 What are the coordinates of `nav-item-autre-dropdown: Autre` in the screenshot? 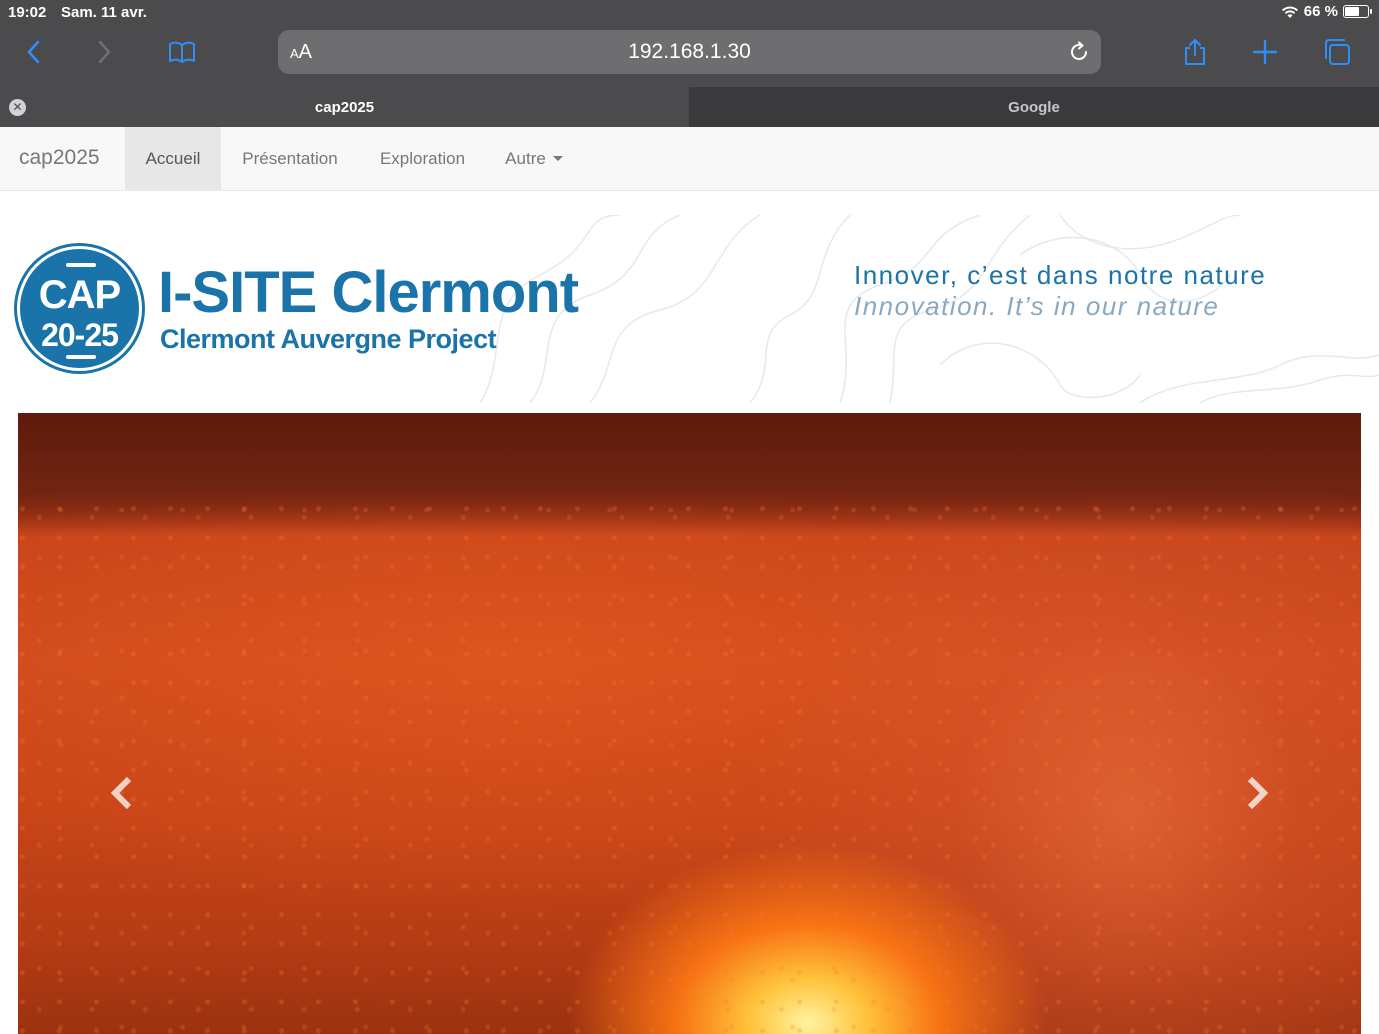 It's located at (534, 158).